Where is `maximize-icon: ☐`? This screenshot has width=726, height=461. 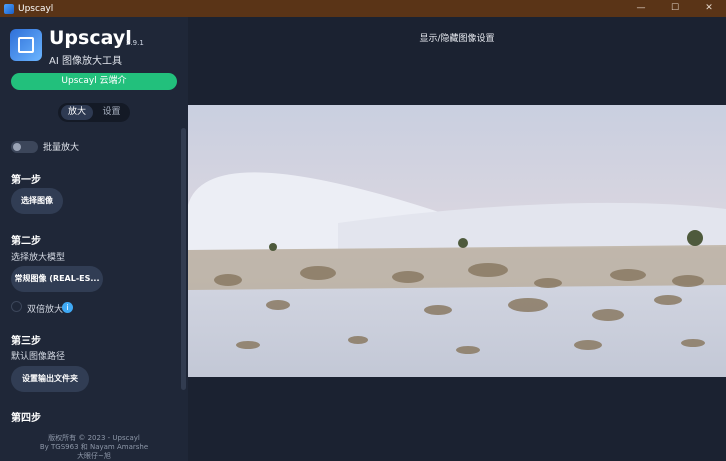 maximize-icon: ☐ is located at coordinates (675, 8).